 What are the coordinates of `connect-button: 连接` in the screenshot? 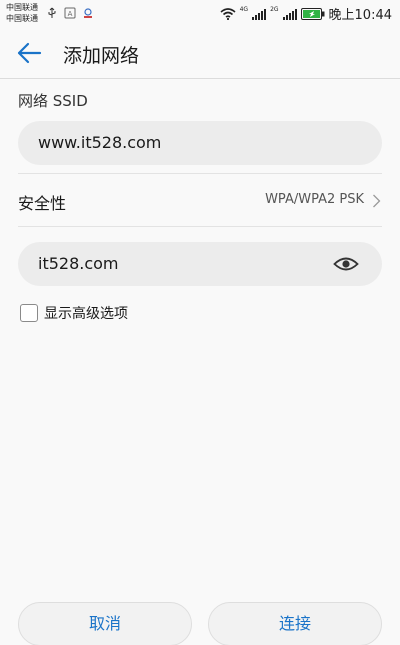 It's located at (295, 623).